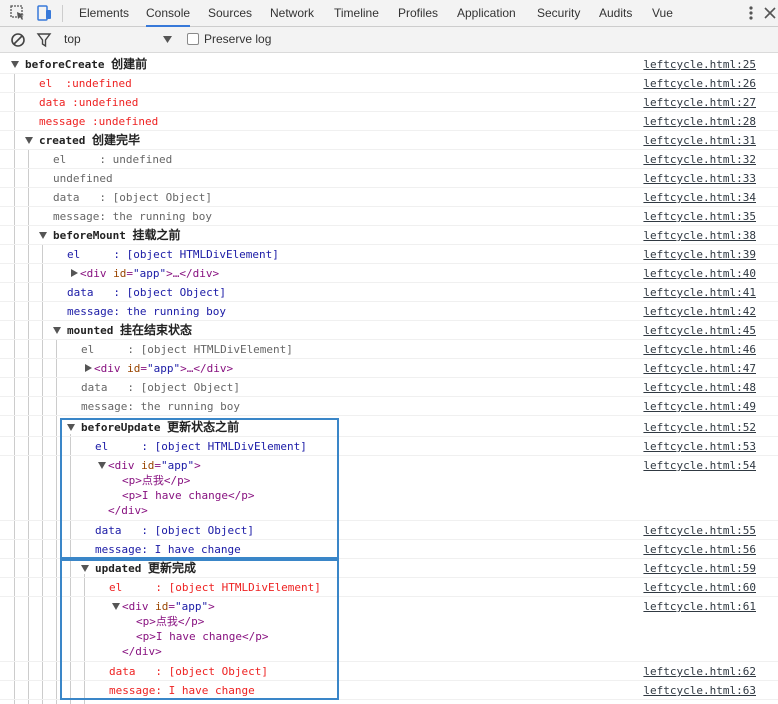  What do you see at coordinates (389, 64) in the screenshot?
I see `console-group-header: beforeCreate 创建前 leftcycle.html:25` at bounding box center [389, 64].